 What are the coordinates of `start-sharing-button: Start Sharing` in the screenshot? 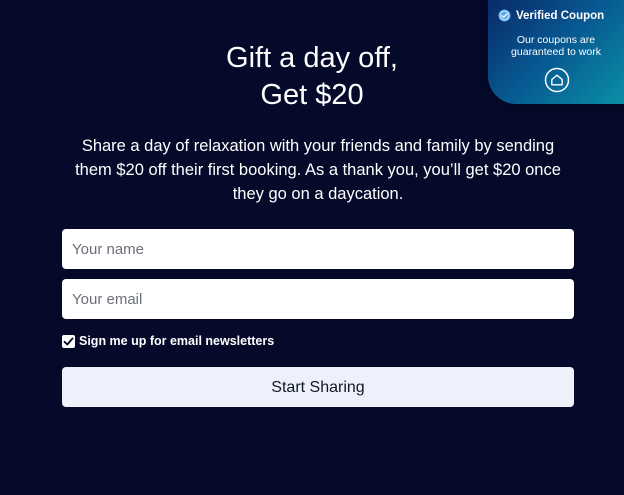 It's located at (318, 387).